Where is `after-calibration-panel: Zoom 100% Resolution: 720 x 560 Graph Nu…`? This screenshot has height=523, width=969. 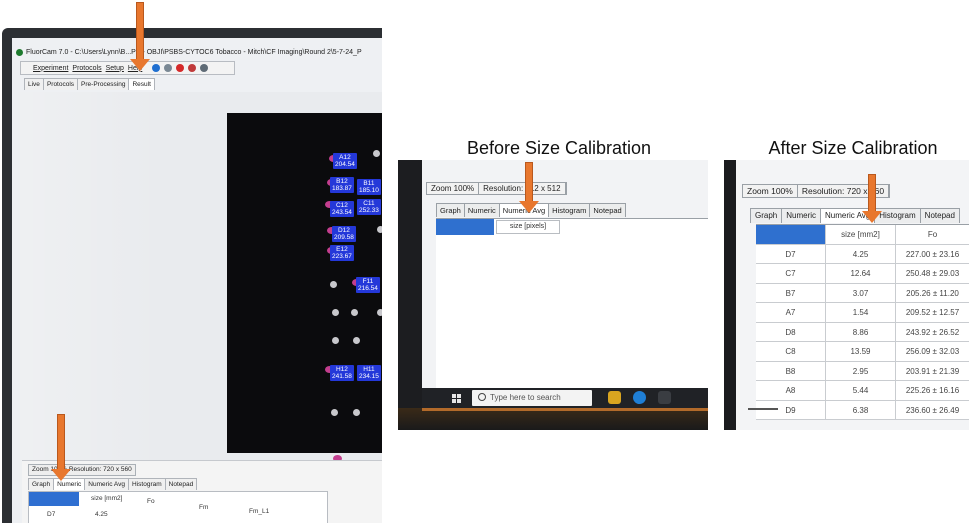
after-calibration-panel: Zoom 100% Resolution: 720 x 560 Graph Nu… is located at coordinates (846, 295).